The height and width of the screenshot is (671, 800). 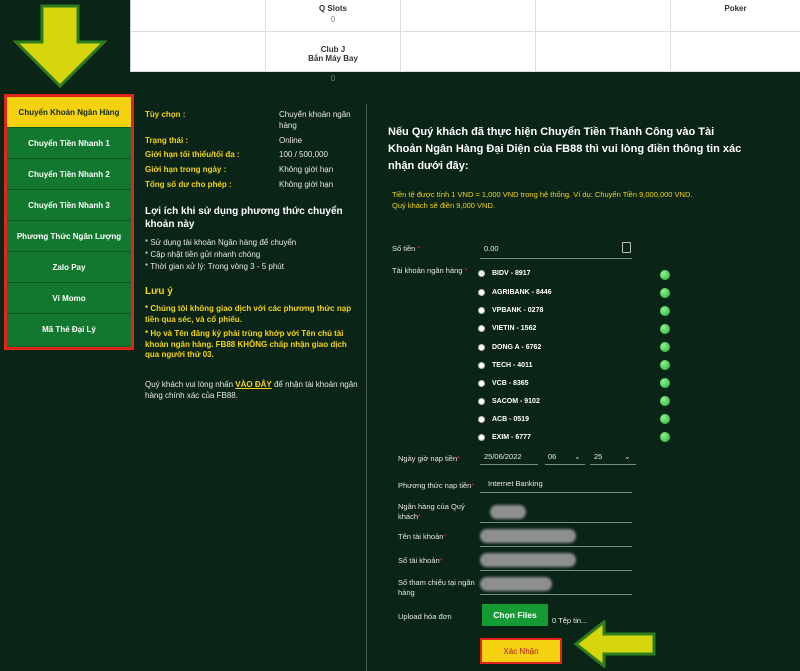 What do you see at coordinates (69, 112) in the screenshot?
I see `menu-item-bank-transfer: Chuyển Khoản Ngân Hàng` at bounding box center [69, 112].